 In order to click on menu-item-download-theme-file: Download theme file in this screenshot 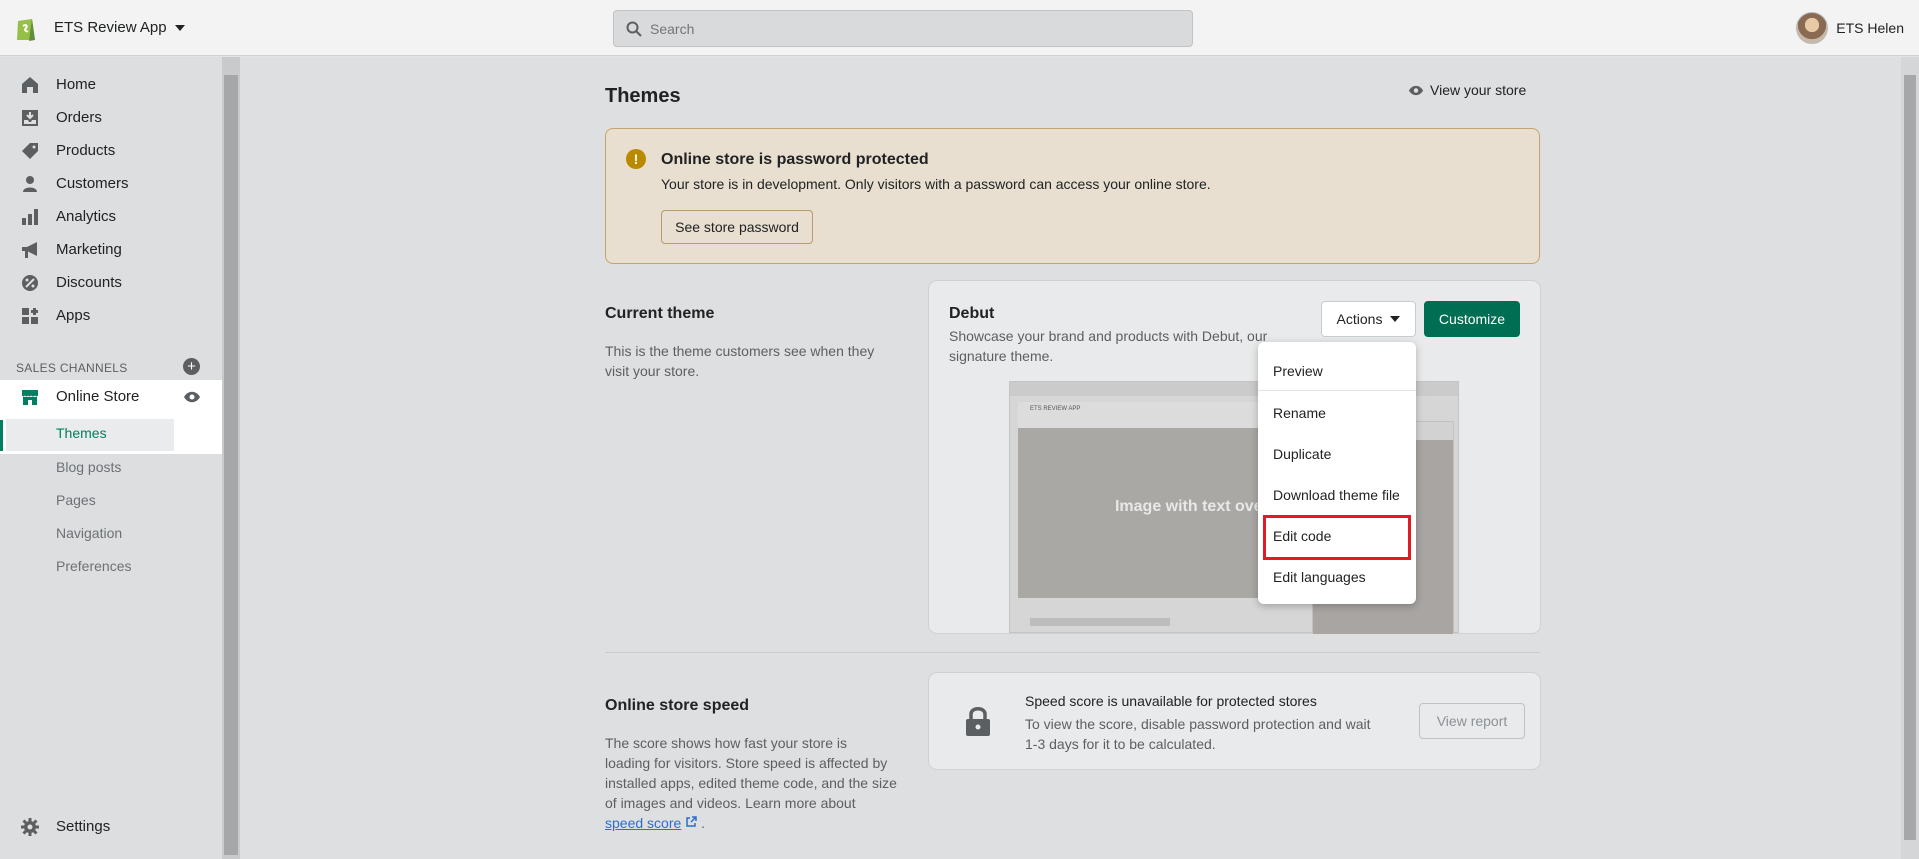, I will do `click(1336, 495)`.